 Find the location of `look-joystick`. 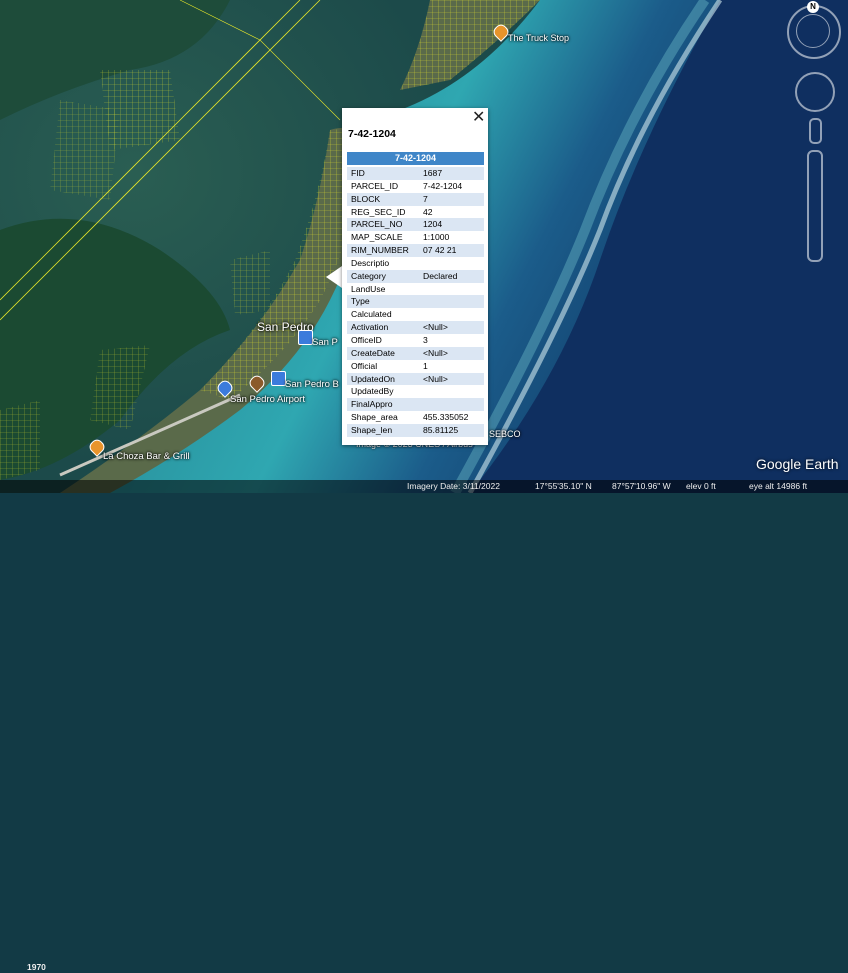

look-joystick is located at coordinates (813, 31).